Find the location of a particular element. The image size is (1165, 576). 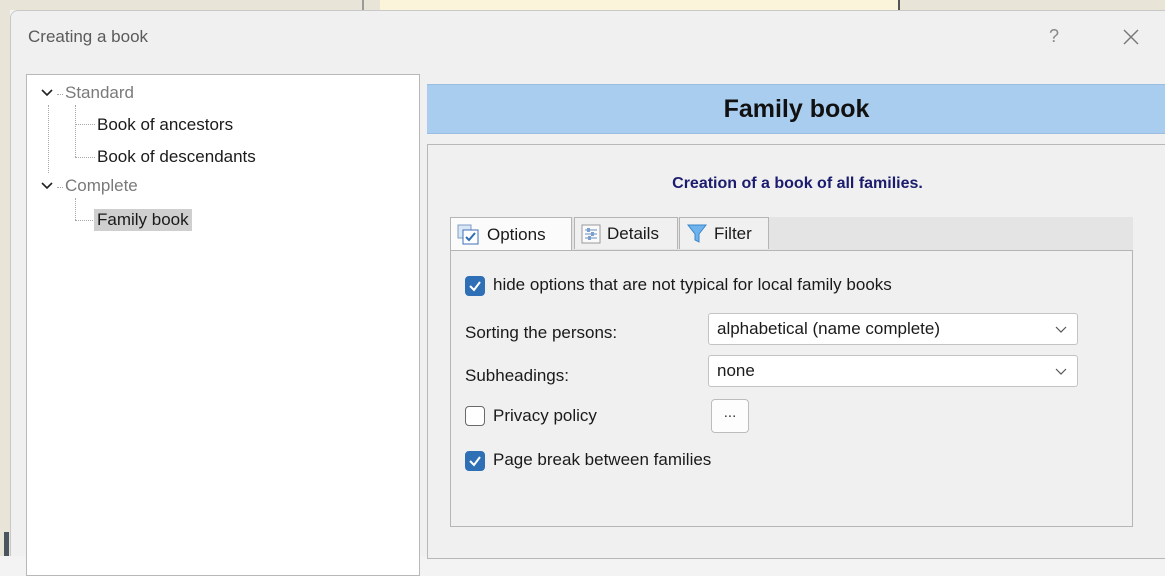

title-bar: Creating a book ? is located at coordinates (588, 37).